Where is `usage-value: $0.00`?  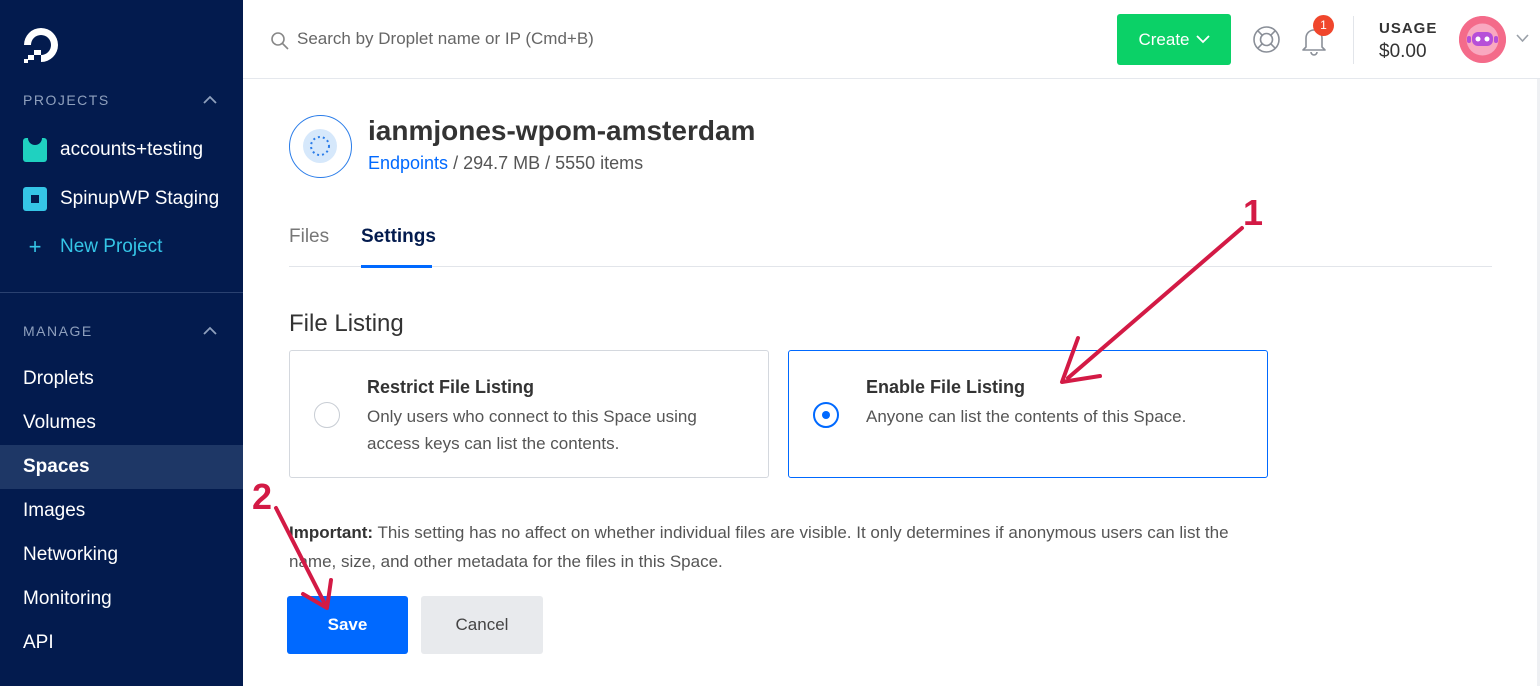
usage-value: $0.00 is located at coordinates (1403, 51).